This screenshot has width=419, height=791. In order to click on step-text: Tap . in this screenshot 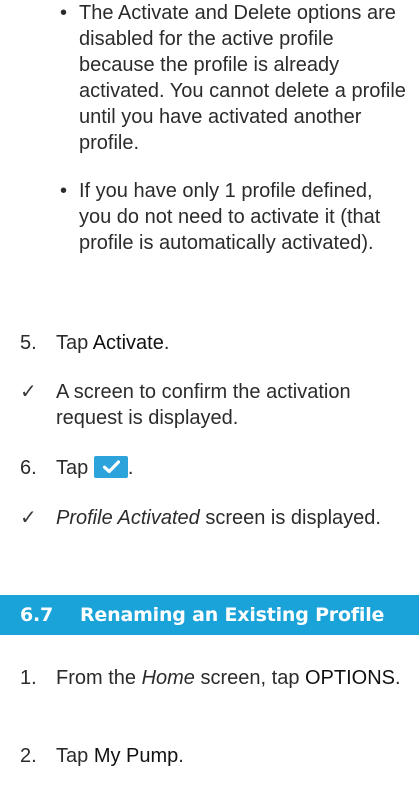, I will do `click(233, 468)`.